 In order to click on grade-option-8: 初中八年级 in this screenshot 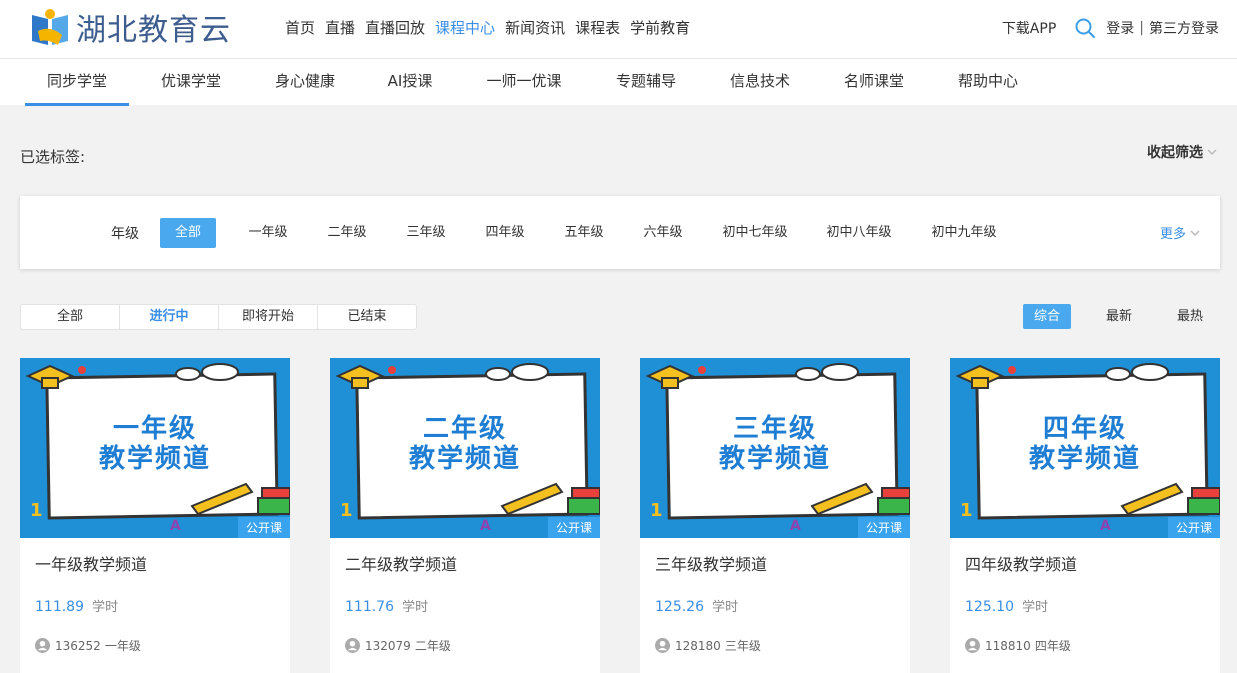, I will do `click(859, 233)`.